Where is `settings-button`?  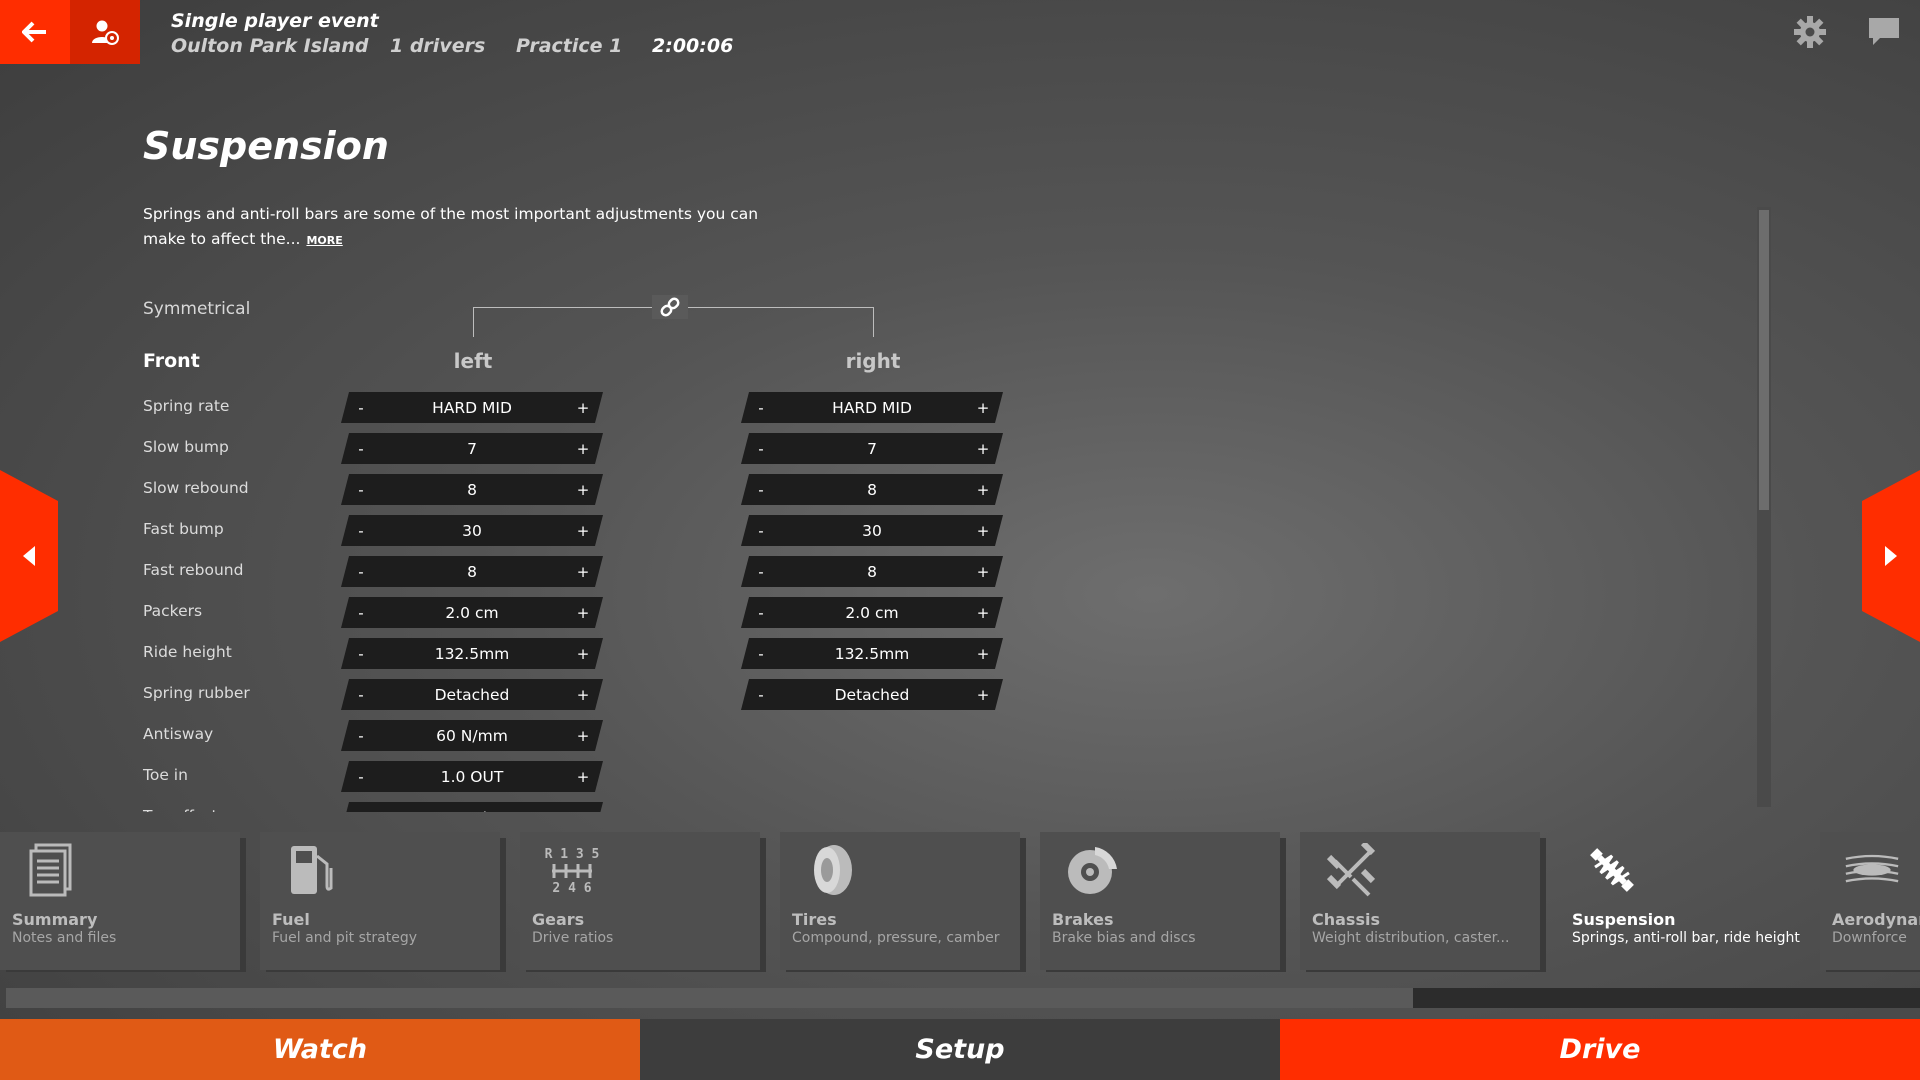 settings-button is located at coordinates (1810, 32).